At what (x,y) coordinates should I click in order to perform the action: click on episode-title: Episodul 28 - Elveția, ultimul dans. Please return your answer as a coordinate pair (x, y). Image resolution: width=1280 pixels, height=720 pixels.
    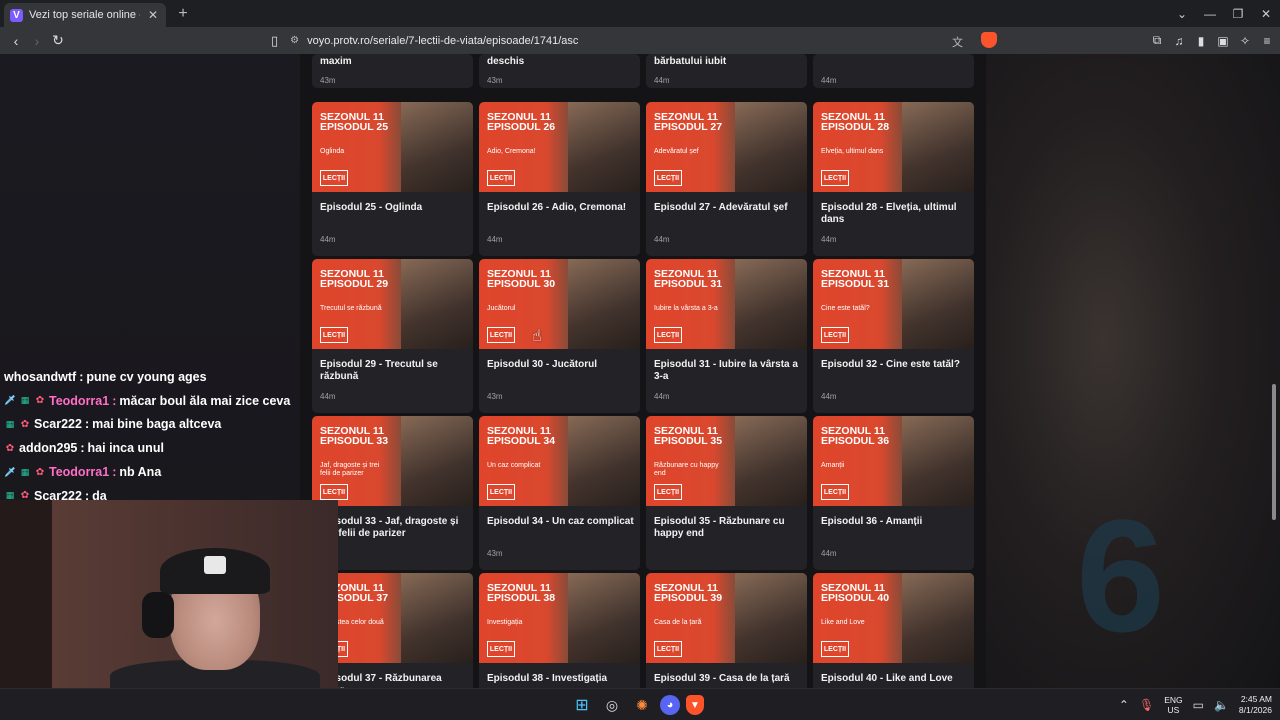
    Looking at the image, I should click on (895, 214).